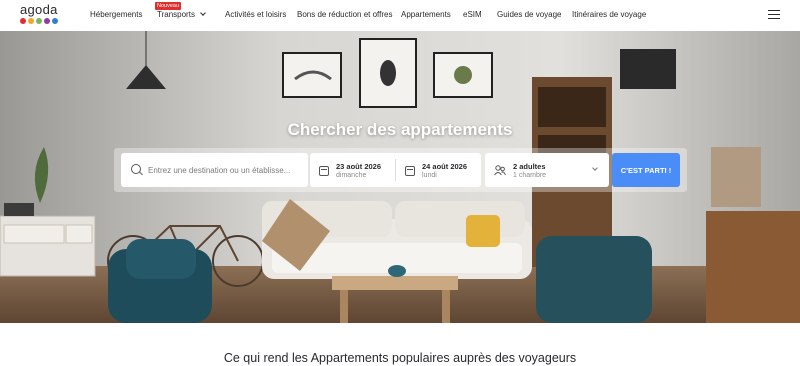 The width and height of the screenshot is (800, 366). What do you see at coordinates (344, 14) in the screenshot?
I see `nav-item-bons-reduction: Bons de réduction et offres` at bounding box center [344, 14].